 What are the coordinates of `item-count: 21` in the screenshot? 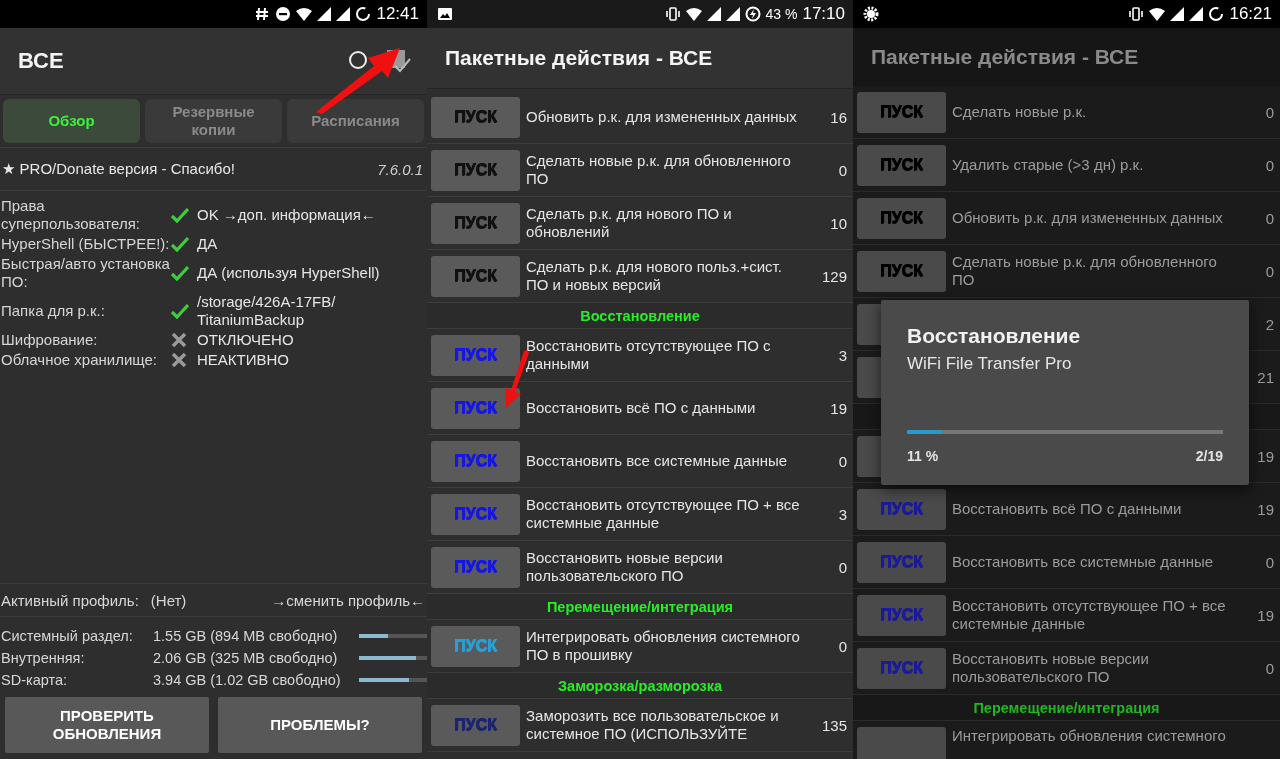 It's located at (1265, 377).